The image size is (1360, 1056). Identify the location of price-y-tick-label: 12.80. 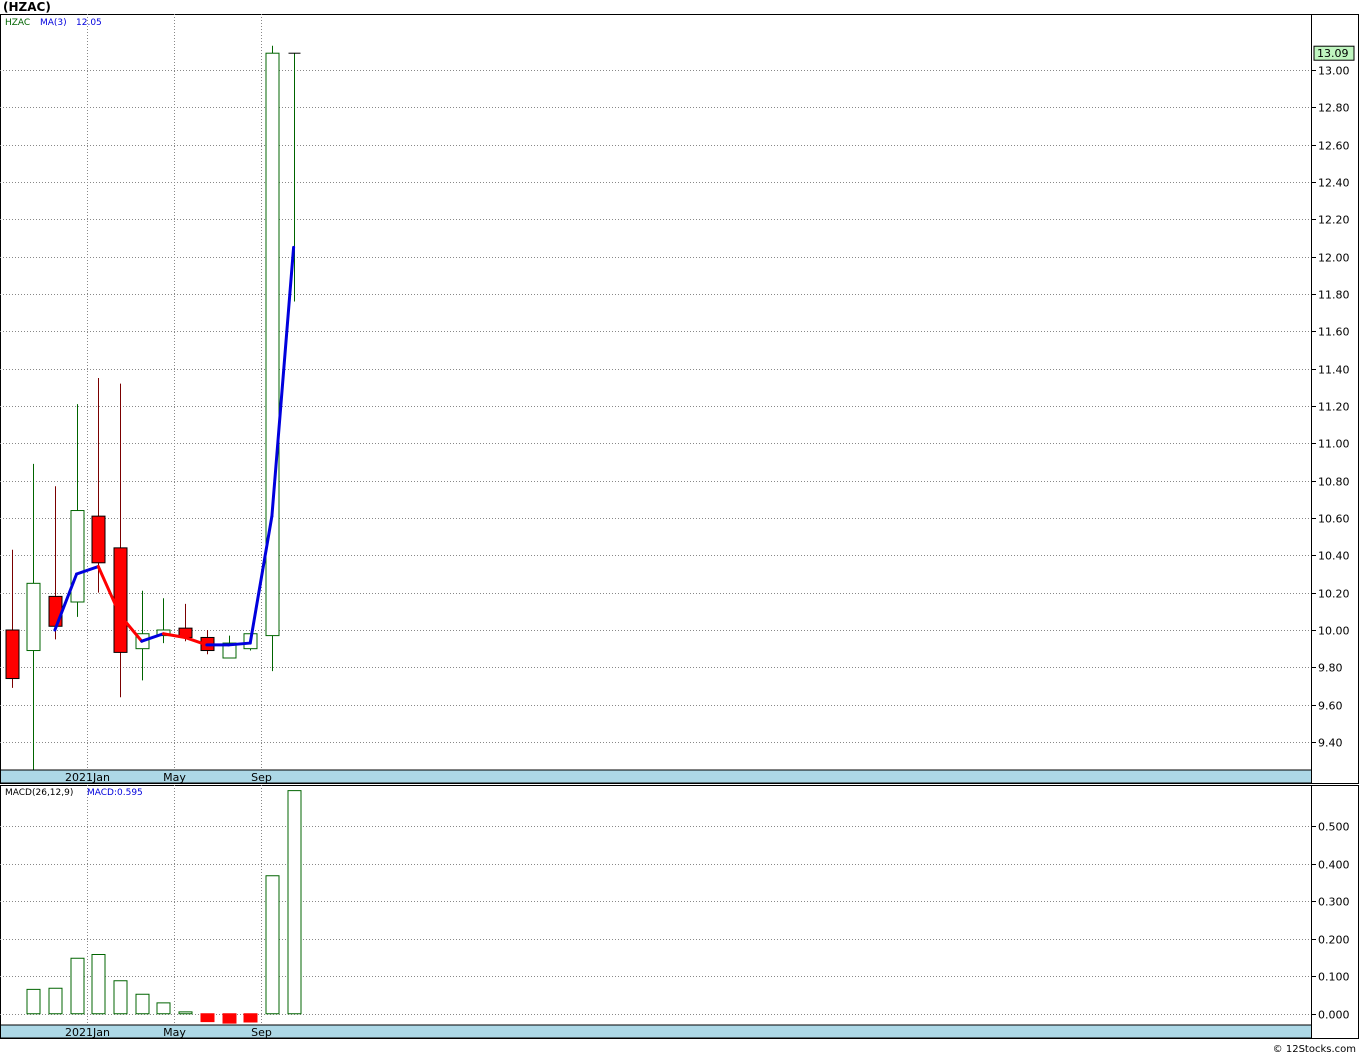
(1334, 108).